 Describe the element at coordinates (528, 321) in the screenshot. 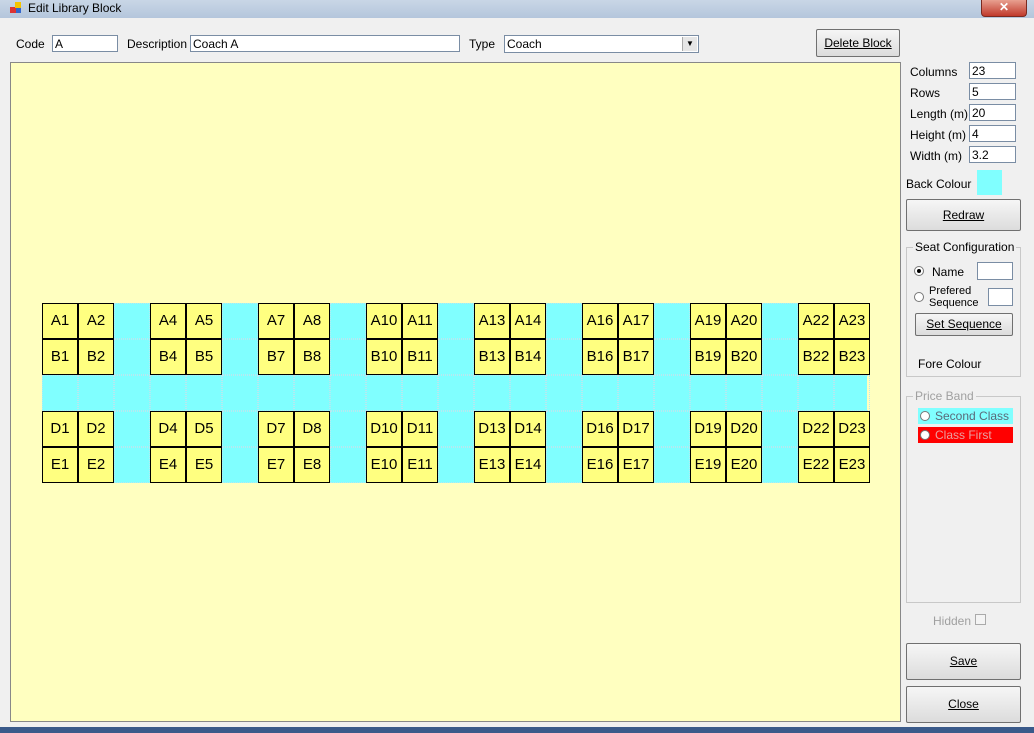

I see `seat-a14: A14` at that location.